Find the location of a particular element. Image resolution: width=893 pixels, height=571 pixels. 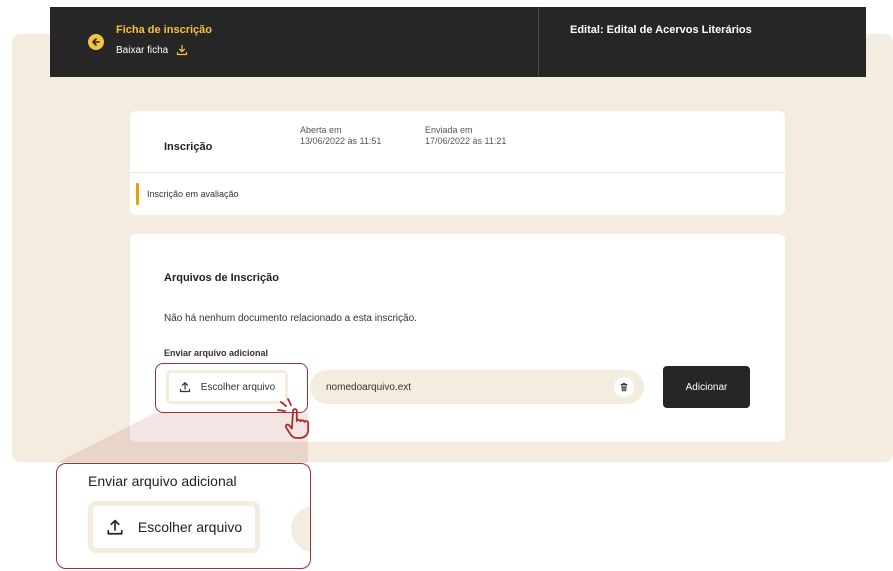

hand-pointer-icon is located at coordinates (293, 418).